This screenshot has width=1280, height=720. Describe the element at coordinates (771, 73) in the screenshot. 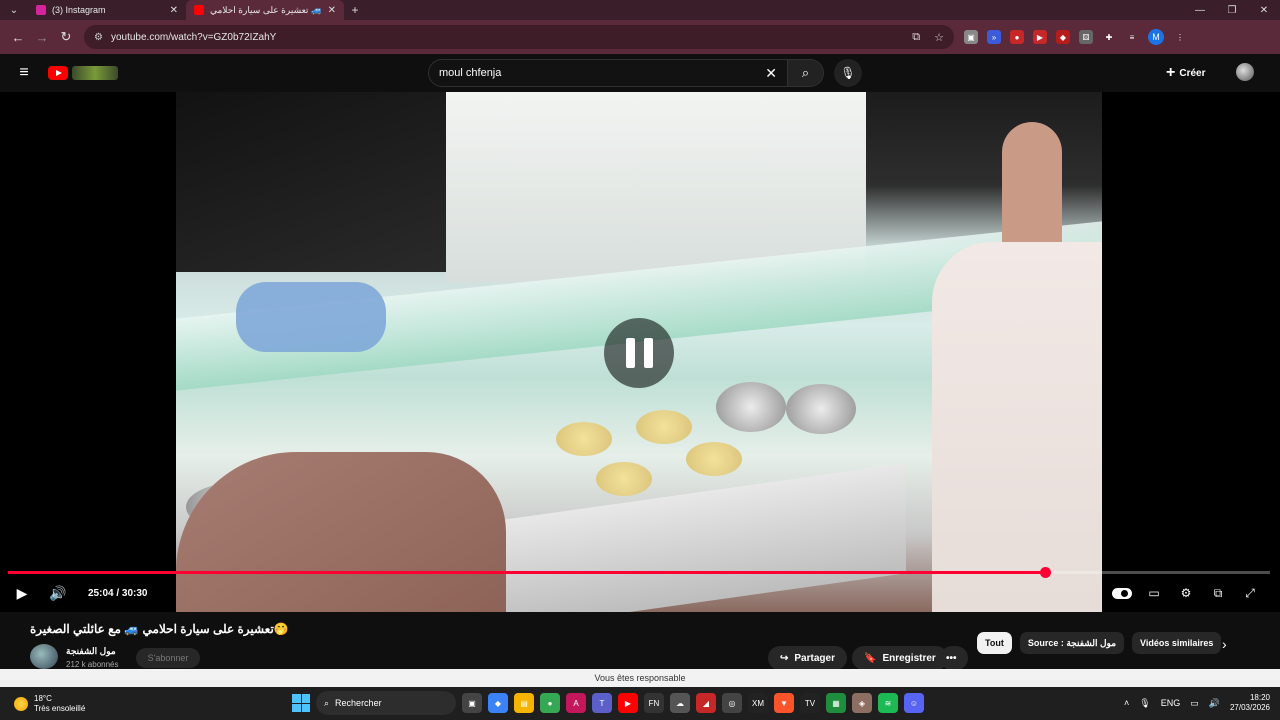

I see `clear-search-icon: ✕` at that location.